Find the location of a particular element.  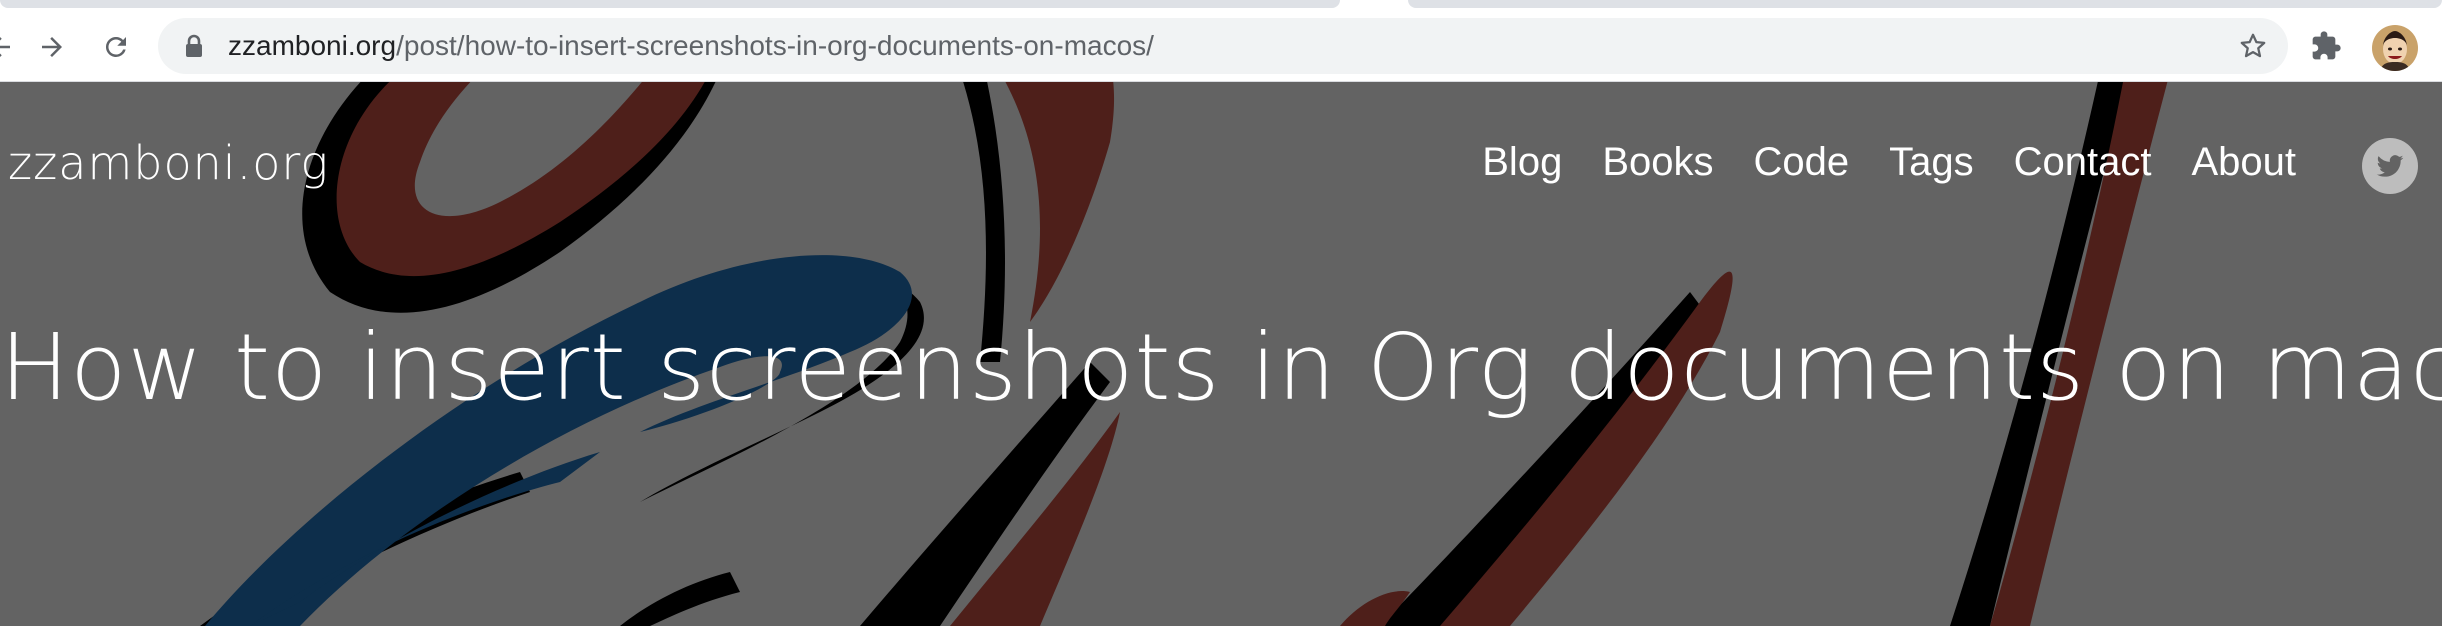

site-nav: Blog Books Code Tags Contact About is located at coordinates (1889, 162).